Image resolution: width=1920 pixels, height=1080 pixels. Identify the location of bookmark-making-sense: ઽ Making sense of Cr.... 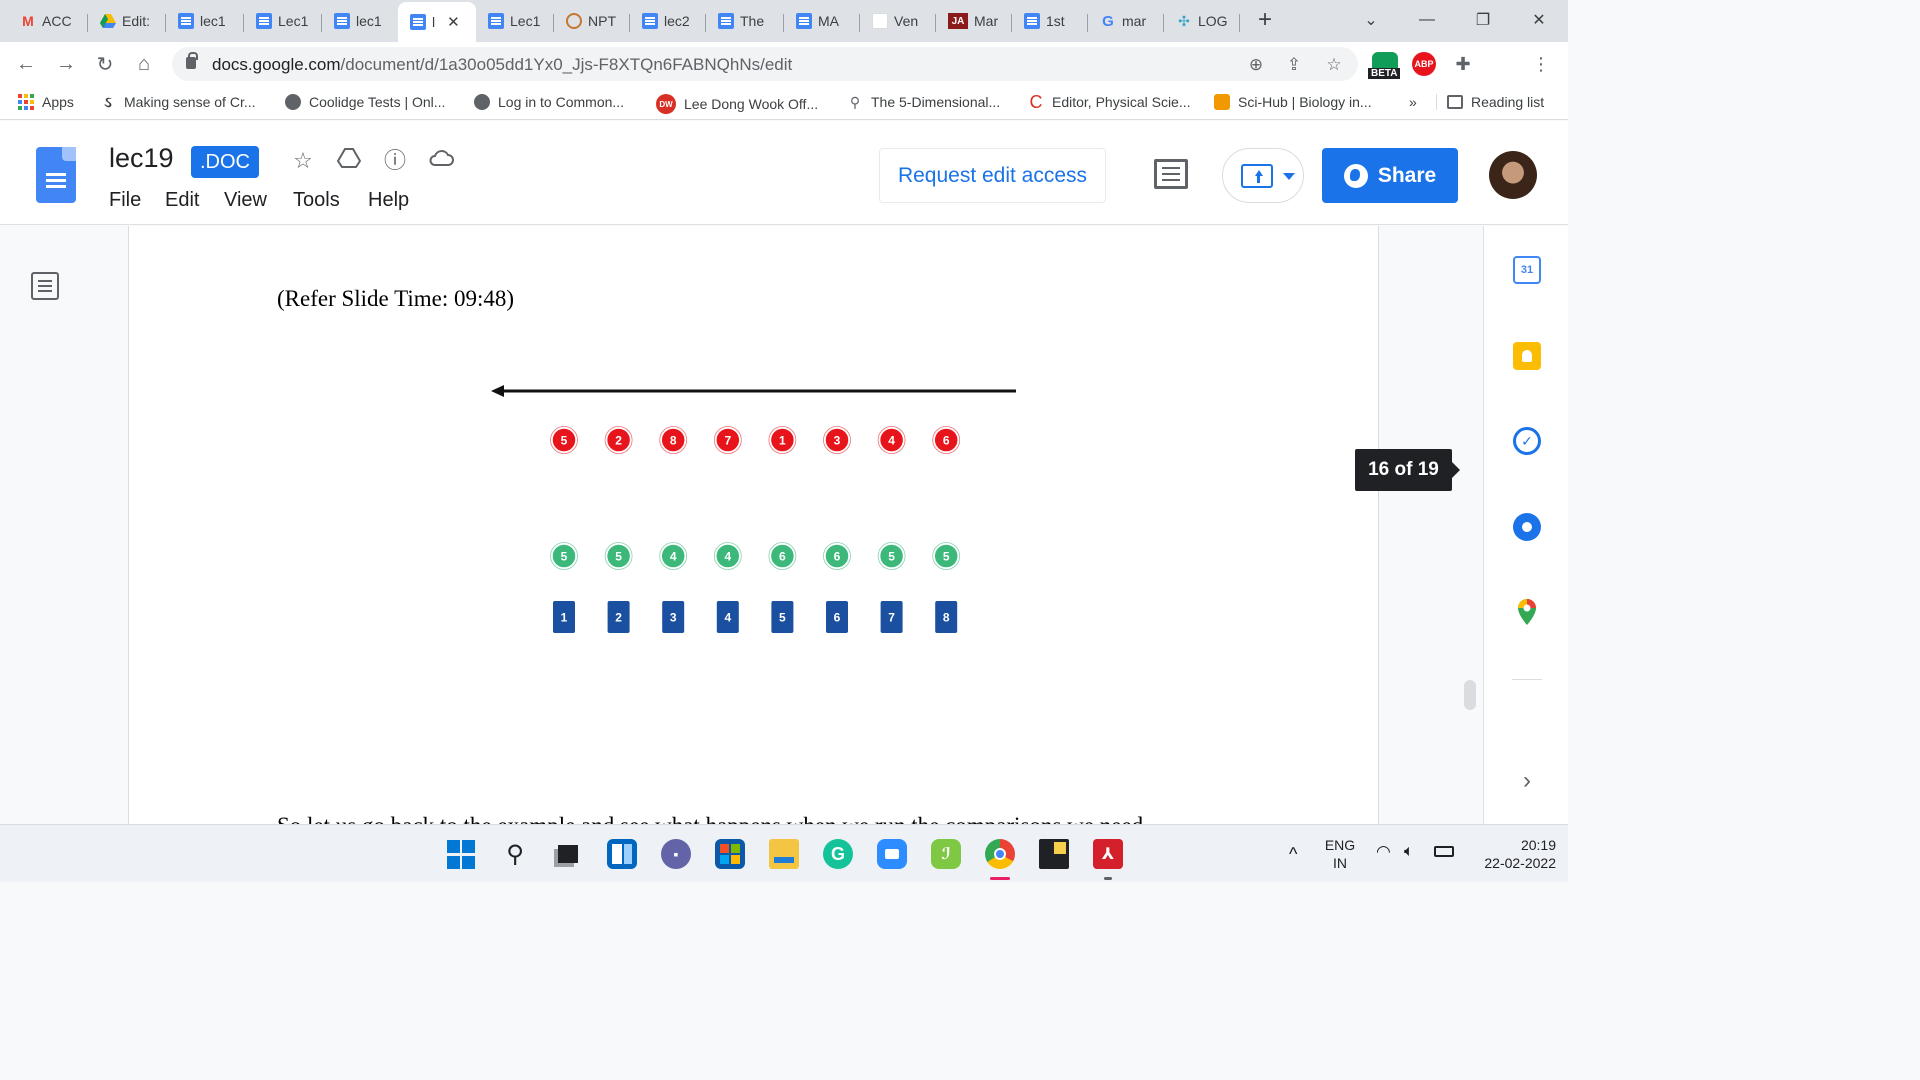
(177, 102).